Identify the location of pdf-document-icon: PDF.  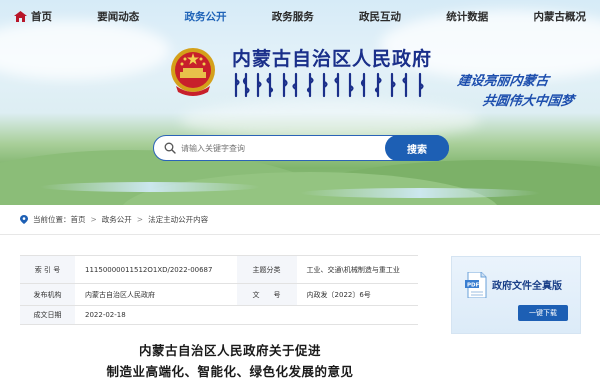
(476, 285).